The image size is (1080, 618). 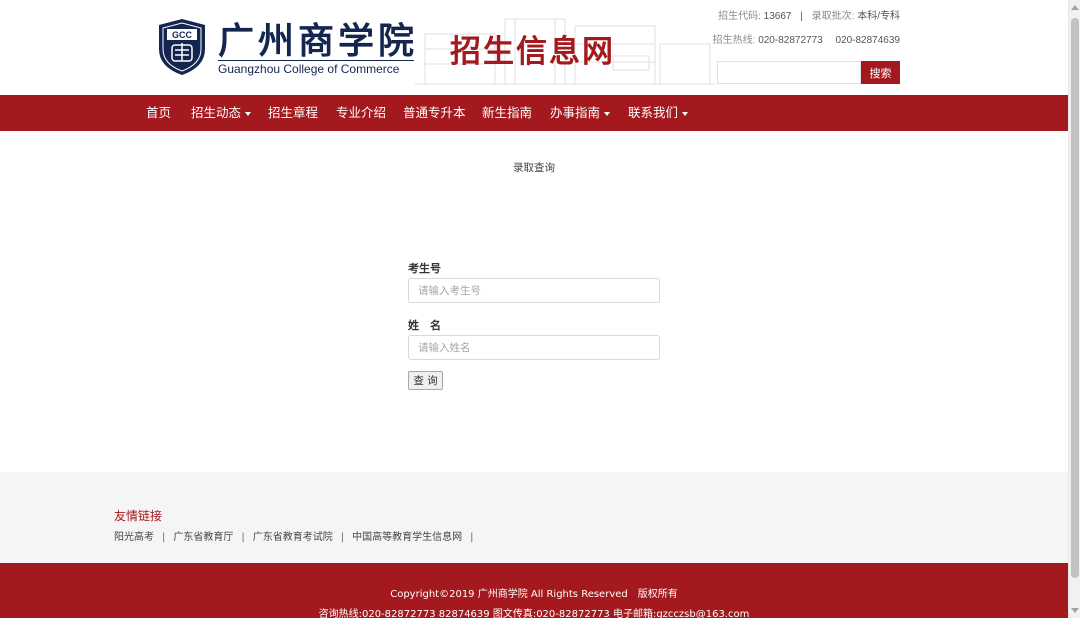 I want to click on hotline-2: 020-82874639, so click(x=867, y=40).